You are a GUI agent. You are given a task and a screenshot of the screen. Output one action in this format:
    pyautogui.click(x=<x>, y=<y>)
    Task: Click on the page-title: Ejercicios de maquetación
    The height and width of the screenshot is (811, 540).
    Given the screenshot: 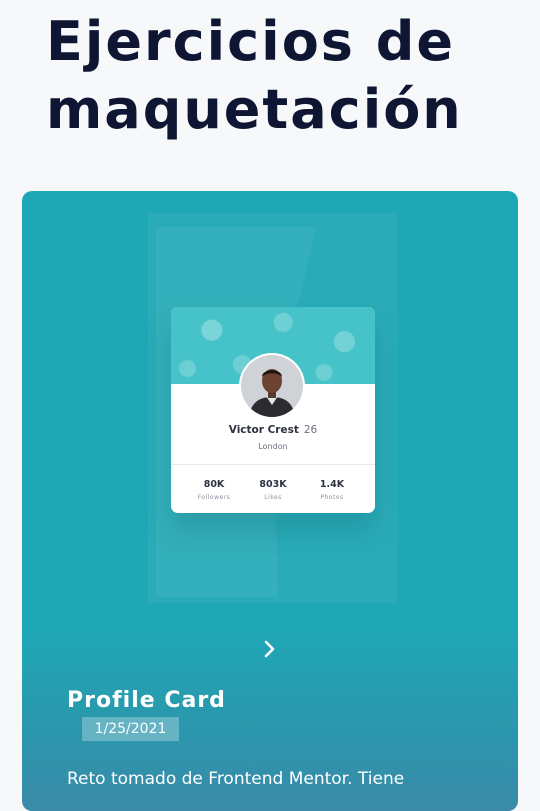 What is the action you would take?
    pyautogui.click(x=254, y=75)
    